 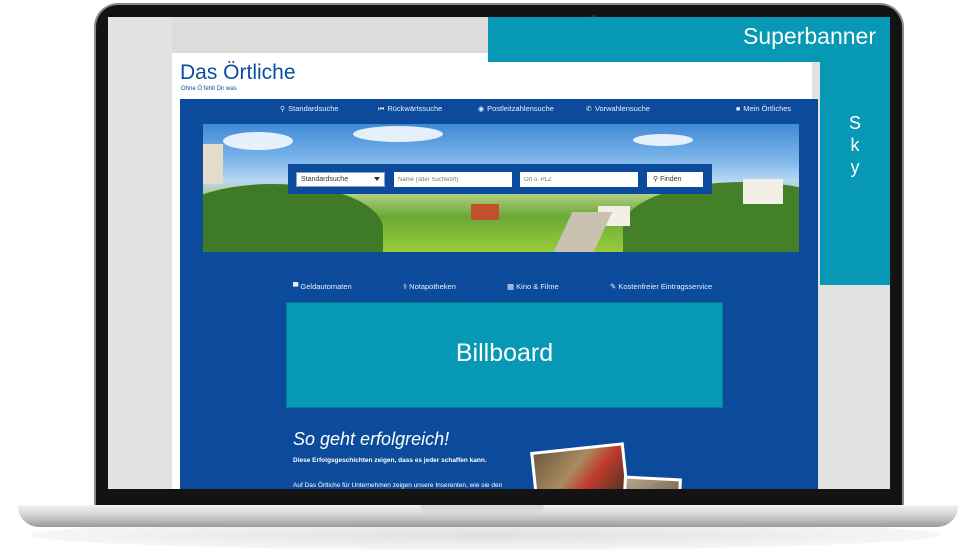 I want to click on name-input, so click(x=453, y=179).